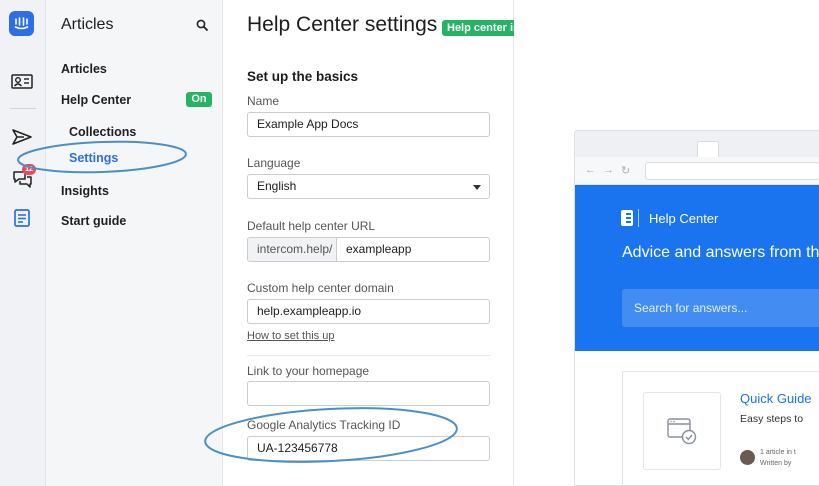 This screenshot has width=819, height=486. I want to click on domain-label: Custom help center domain, so click(320, 288).